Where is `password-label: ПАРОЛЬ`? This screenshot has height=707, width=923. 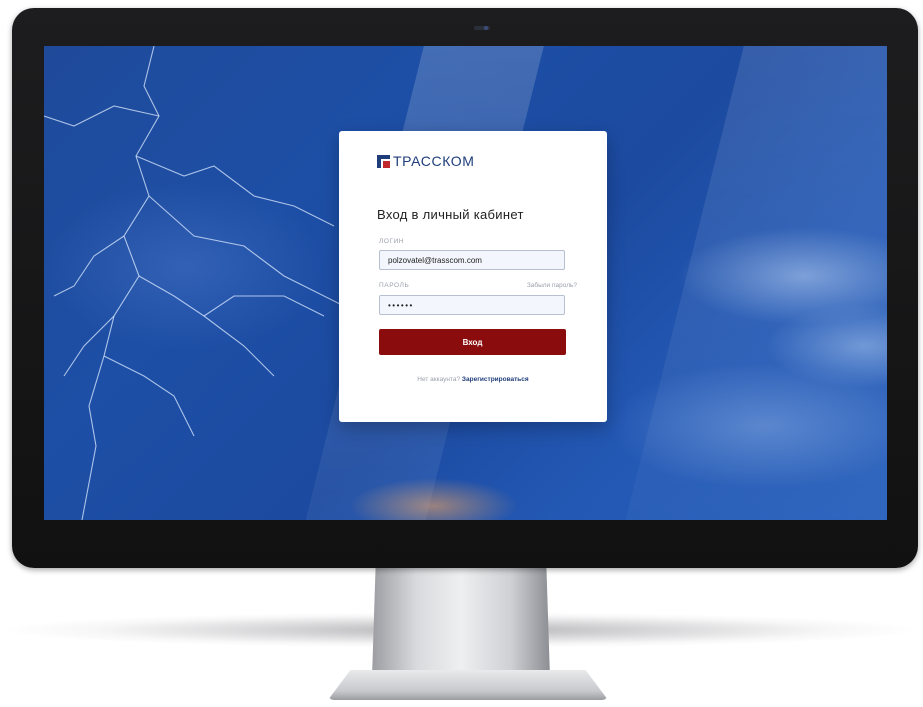
password-label: ПАРОЛЬ is located at coordinates (394, 285).